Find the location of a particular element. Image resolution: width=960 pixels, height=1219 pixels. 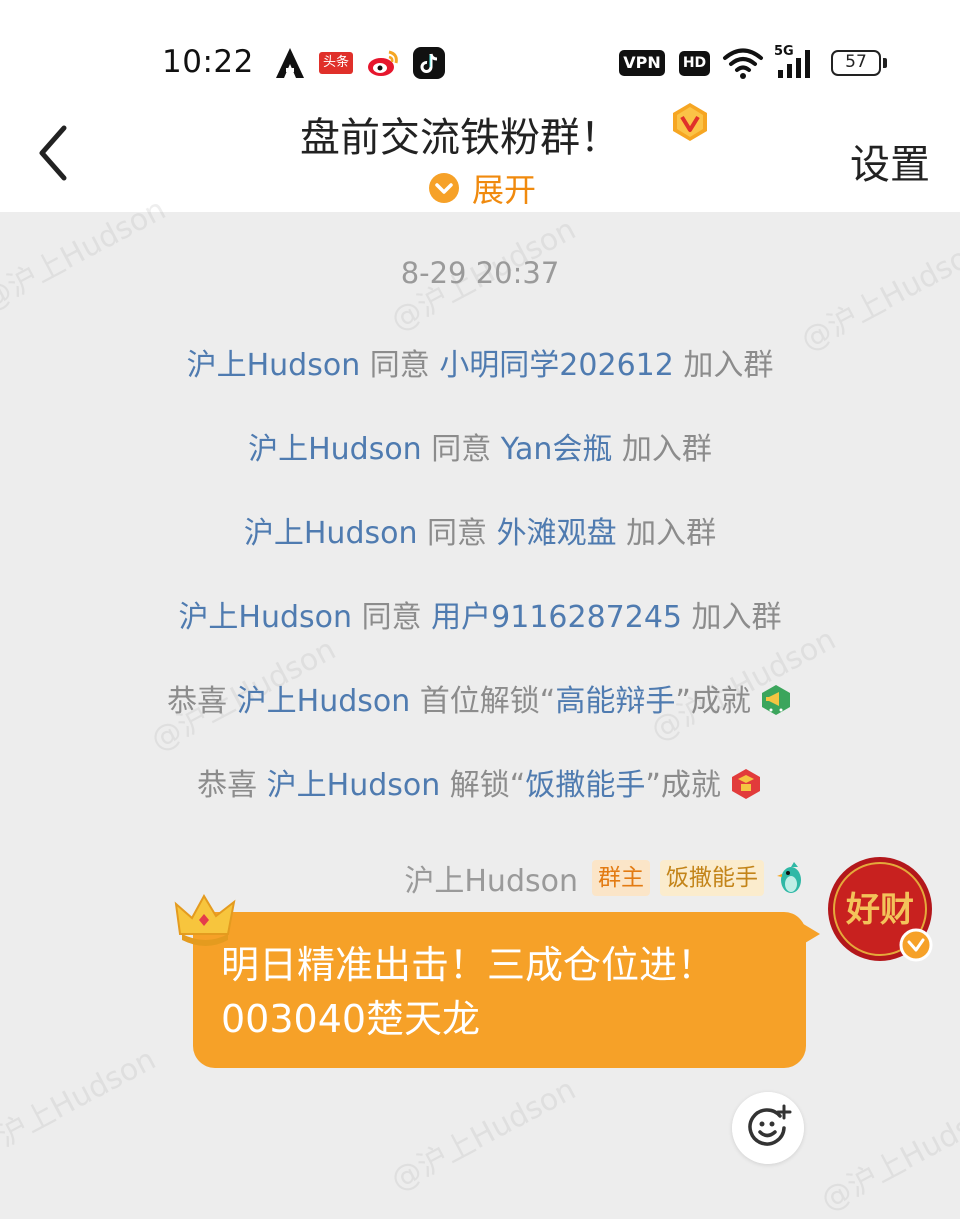

vpn-badge: VPN is located at coordinates (642, 63).